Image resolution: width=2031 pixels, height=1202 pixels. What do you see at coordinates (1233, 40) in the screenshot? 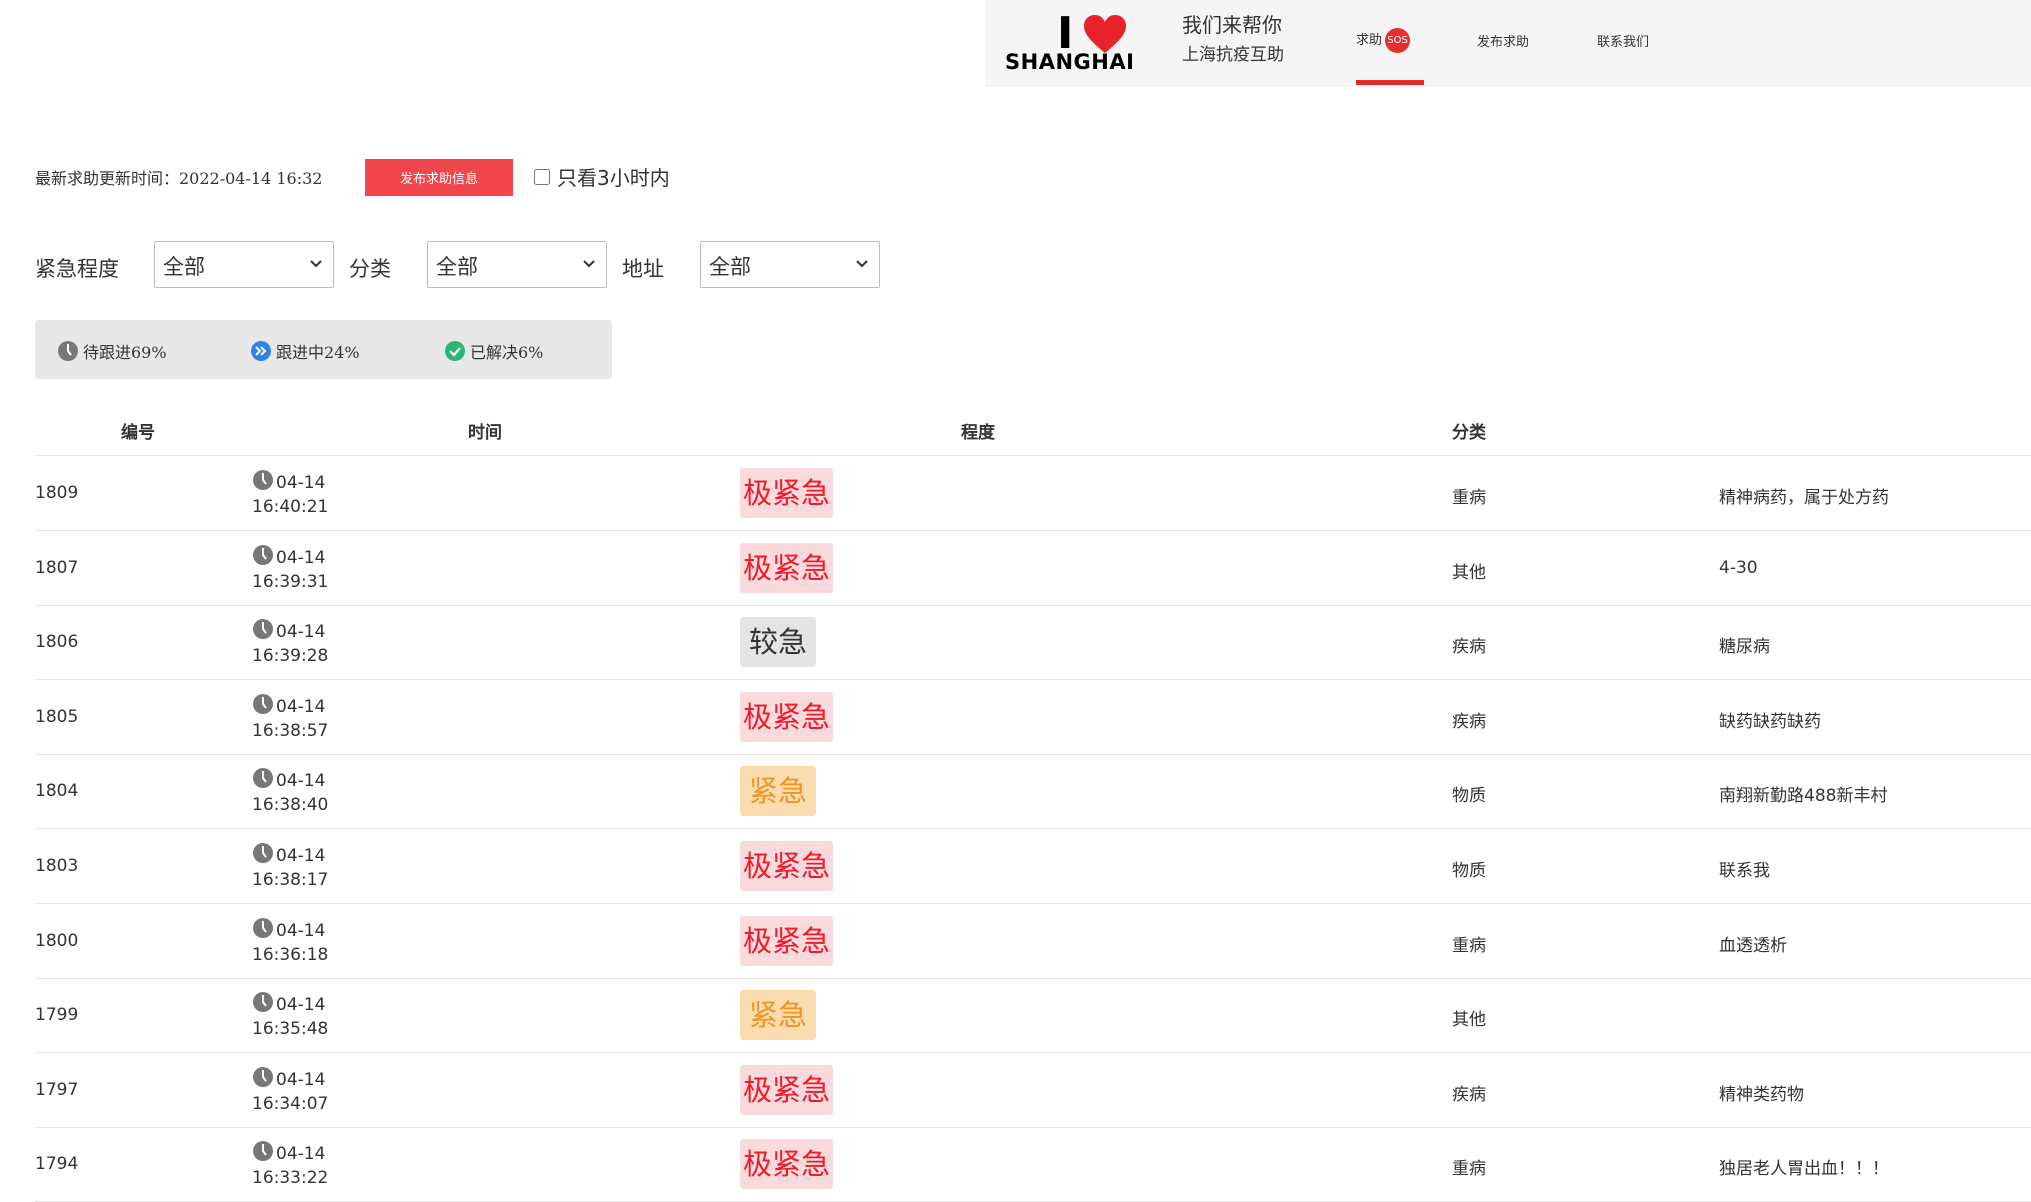
I see `site-tagline: 我们来帮你 上海抗疫互助` at bounding box center [1233, 40].